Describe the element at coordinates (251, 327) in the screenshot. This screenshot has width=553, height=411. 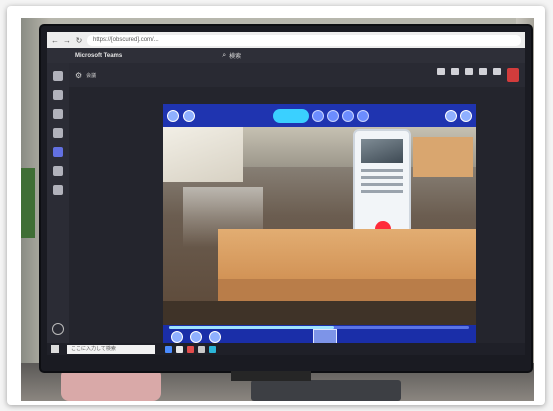
I see `progress-fill` at that location.